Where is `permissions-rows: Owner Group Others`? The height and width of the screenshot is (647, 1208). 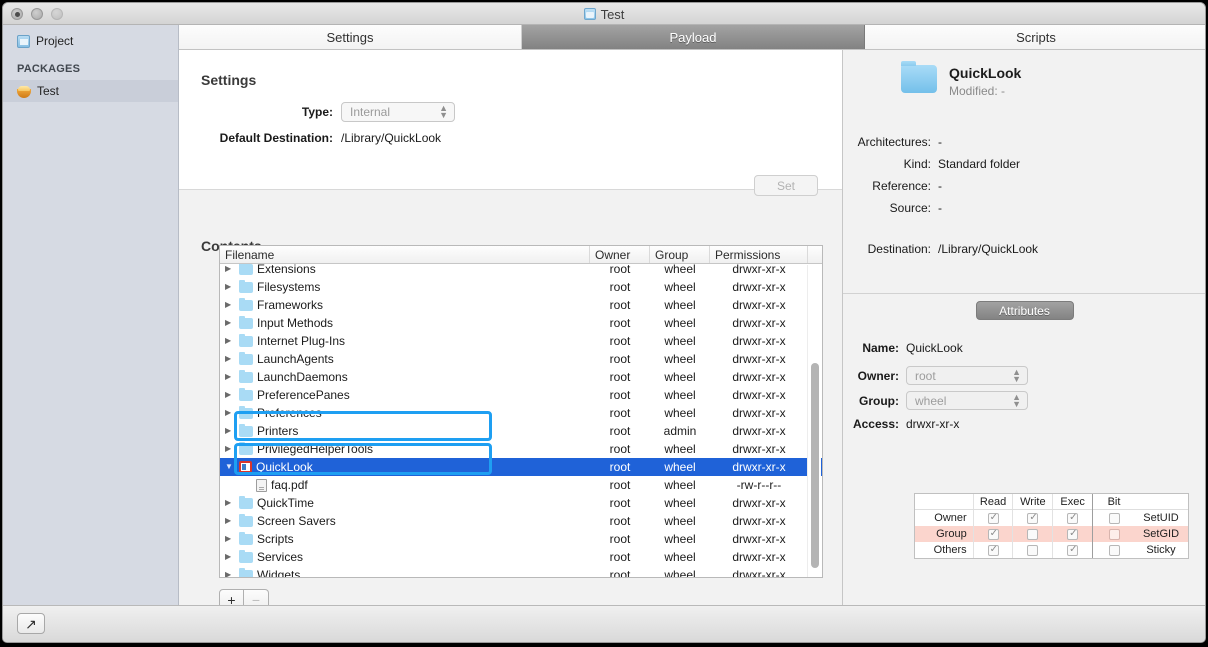
permissions-rows: Owner Group Others is located at coordinates (1003, 534).